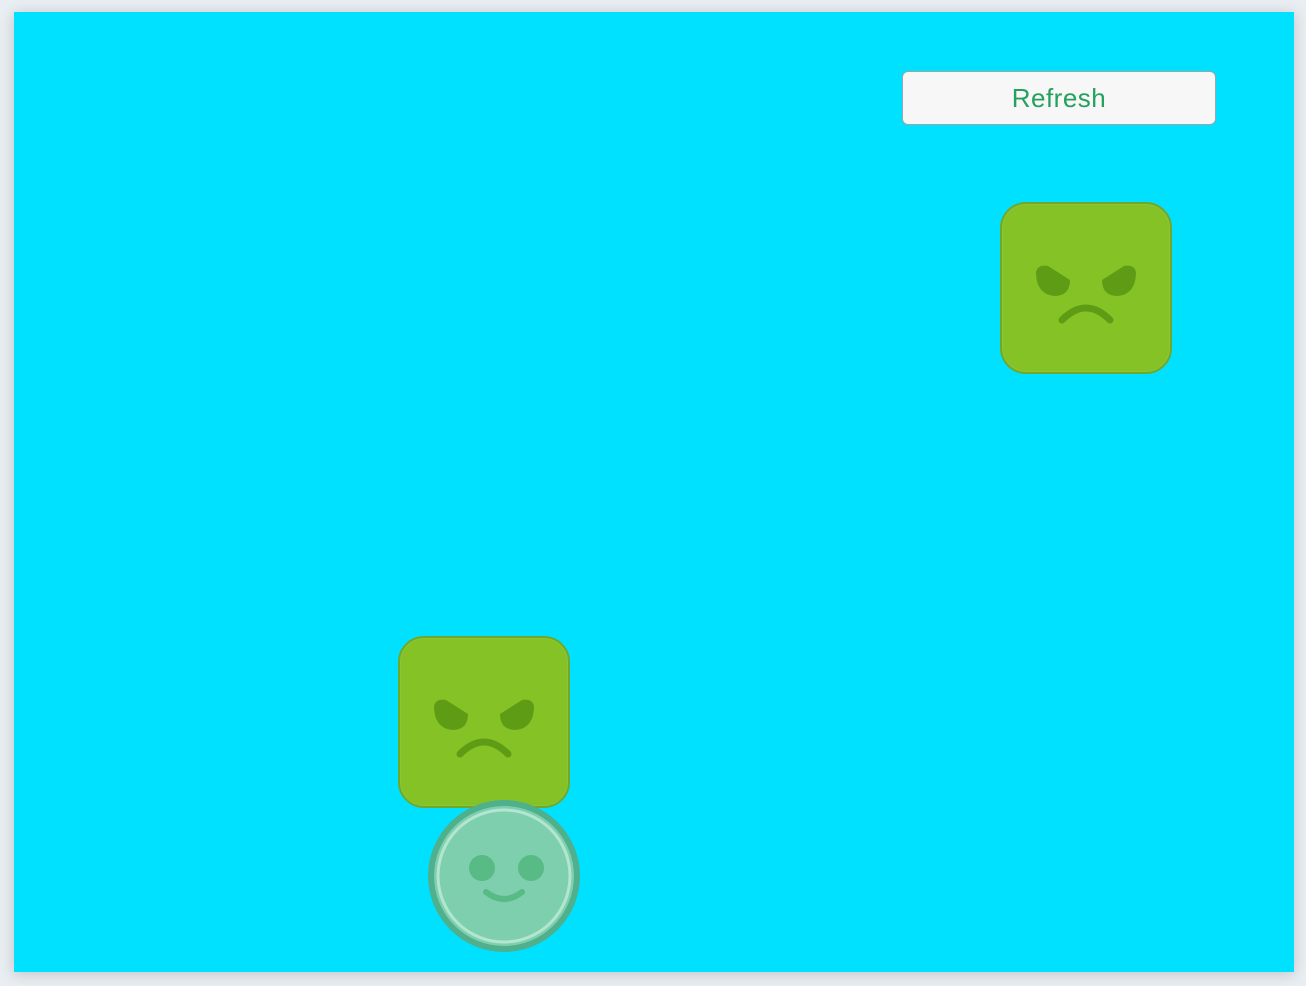 The image size is (1306, 986). What do you see at coordinates (1059, 98) in the screenshot?
I see `refresh-button: Refresh` at bounding box center [1059, 98].